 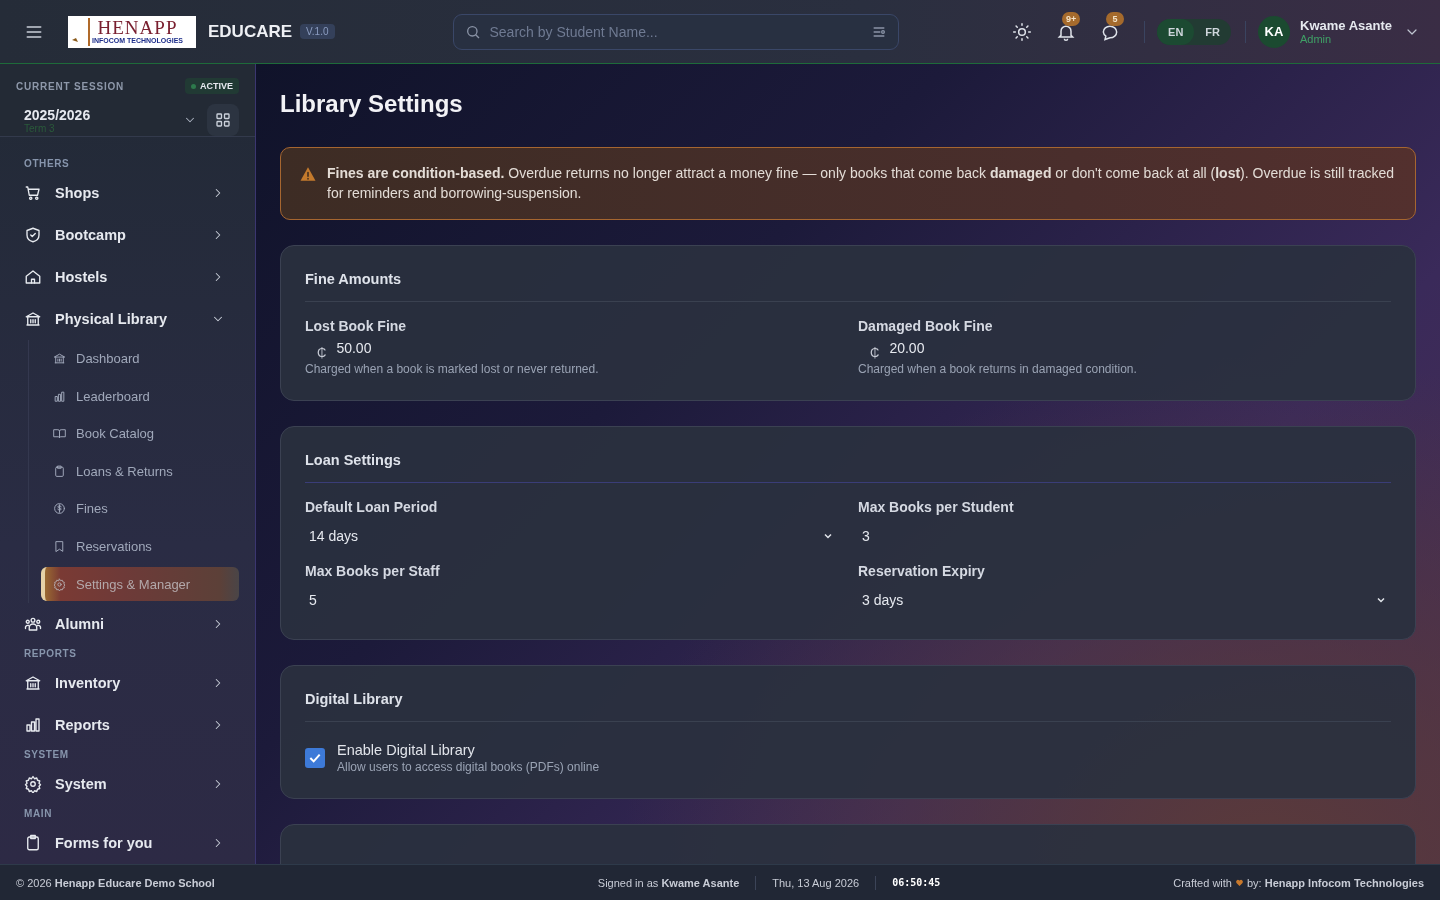 What do you see at coordinates (115, 882) in the screenshot?
I see `copyright-text: © 2026 Henapp Educare Demo School` at bounding box center [115, 882].